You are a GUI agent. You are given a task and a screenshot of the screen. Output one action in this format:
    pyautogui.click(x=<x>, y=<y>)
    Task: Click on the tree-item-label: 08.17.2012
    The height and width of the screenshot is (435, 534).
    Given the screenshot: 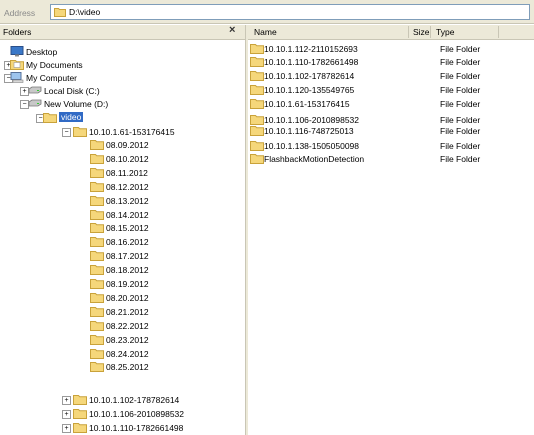 What is the action you would take?
    pyautogui.click(x=127, y=256)
    